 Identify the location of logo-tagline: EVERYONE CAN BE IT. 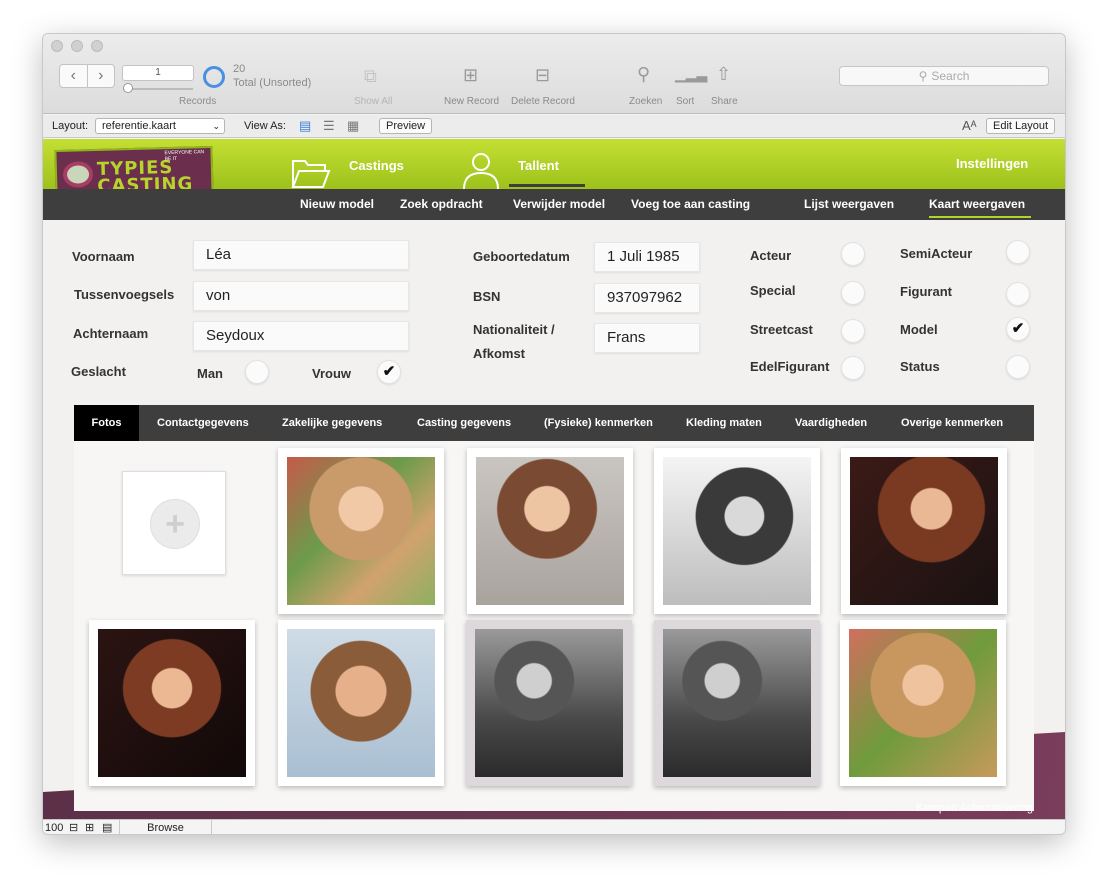
(184, 156).